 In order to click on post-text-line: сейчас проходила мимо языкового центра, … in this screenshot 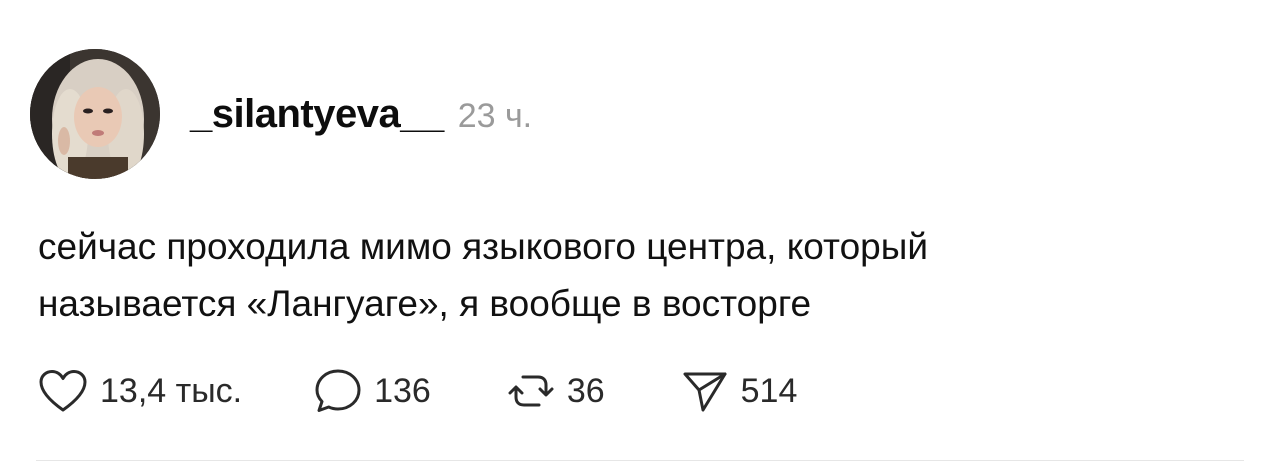, I will do `click(483, 246)`.